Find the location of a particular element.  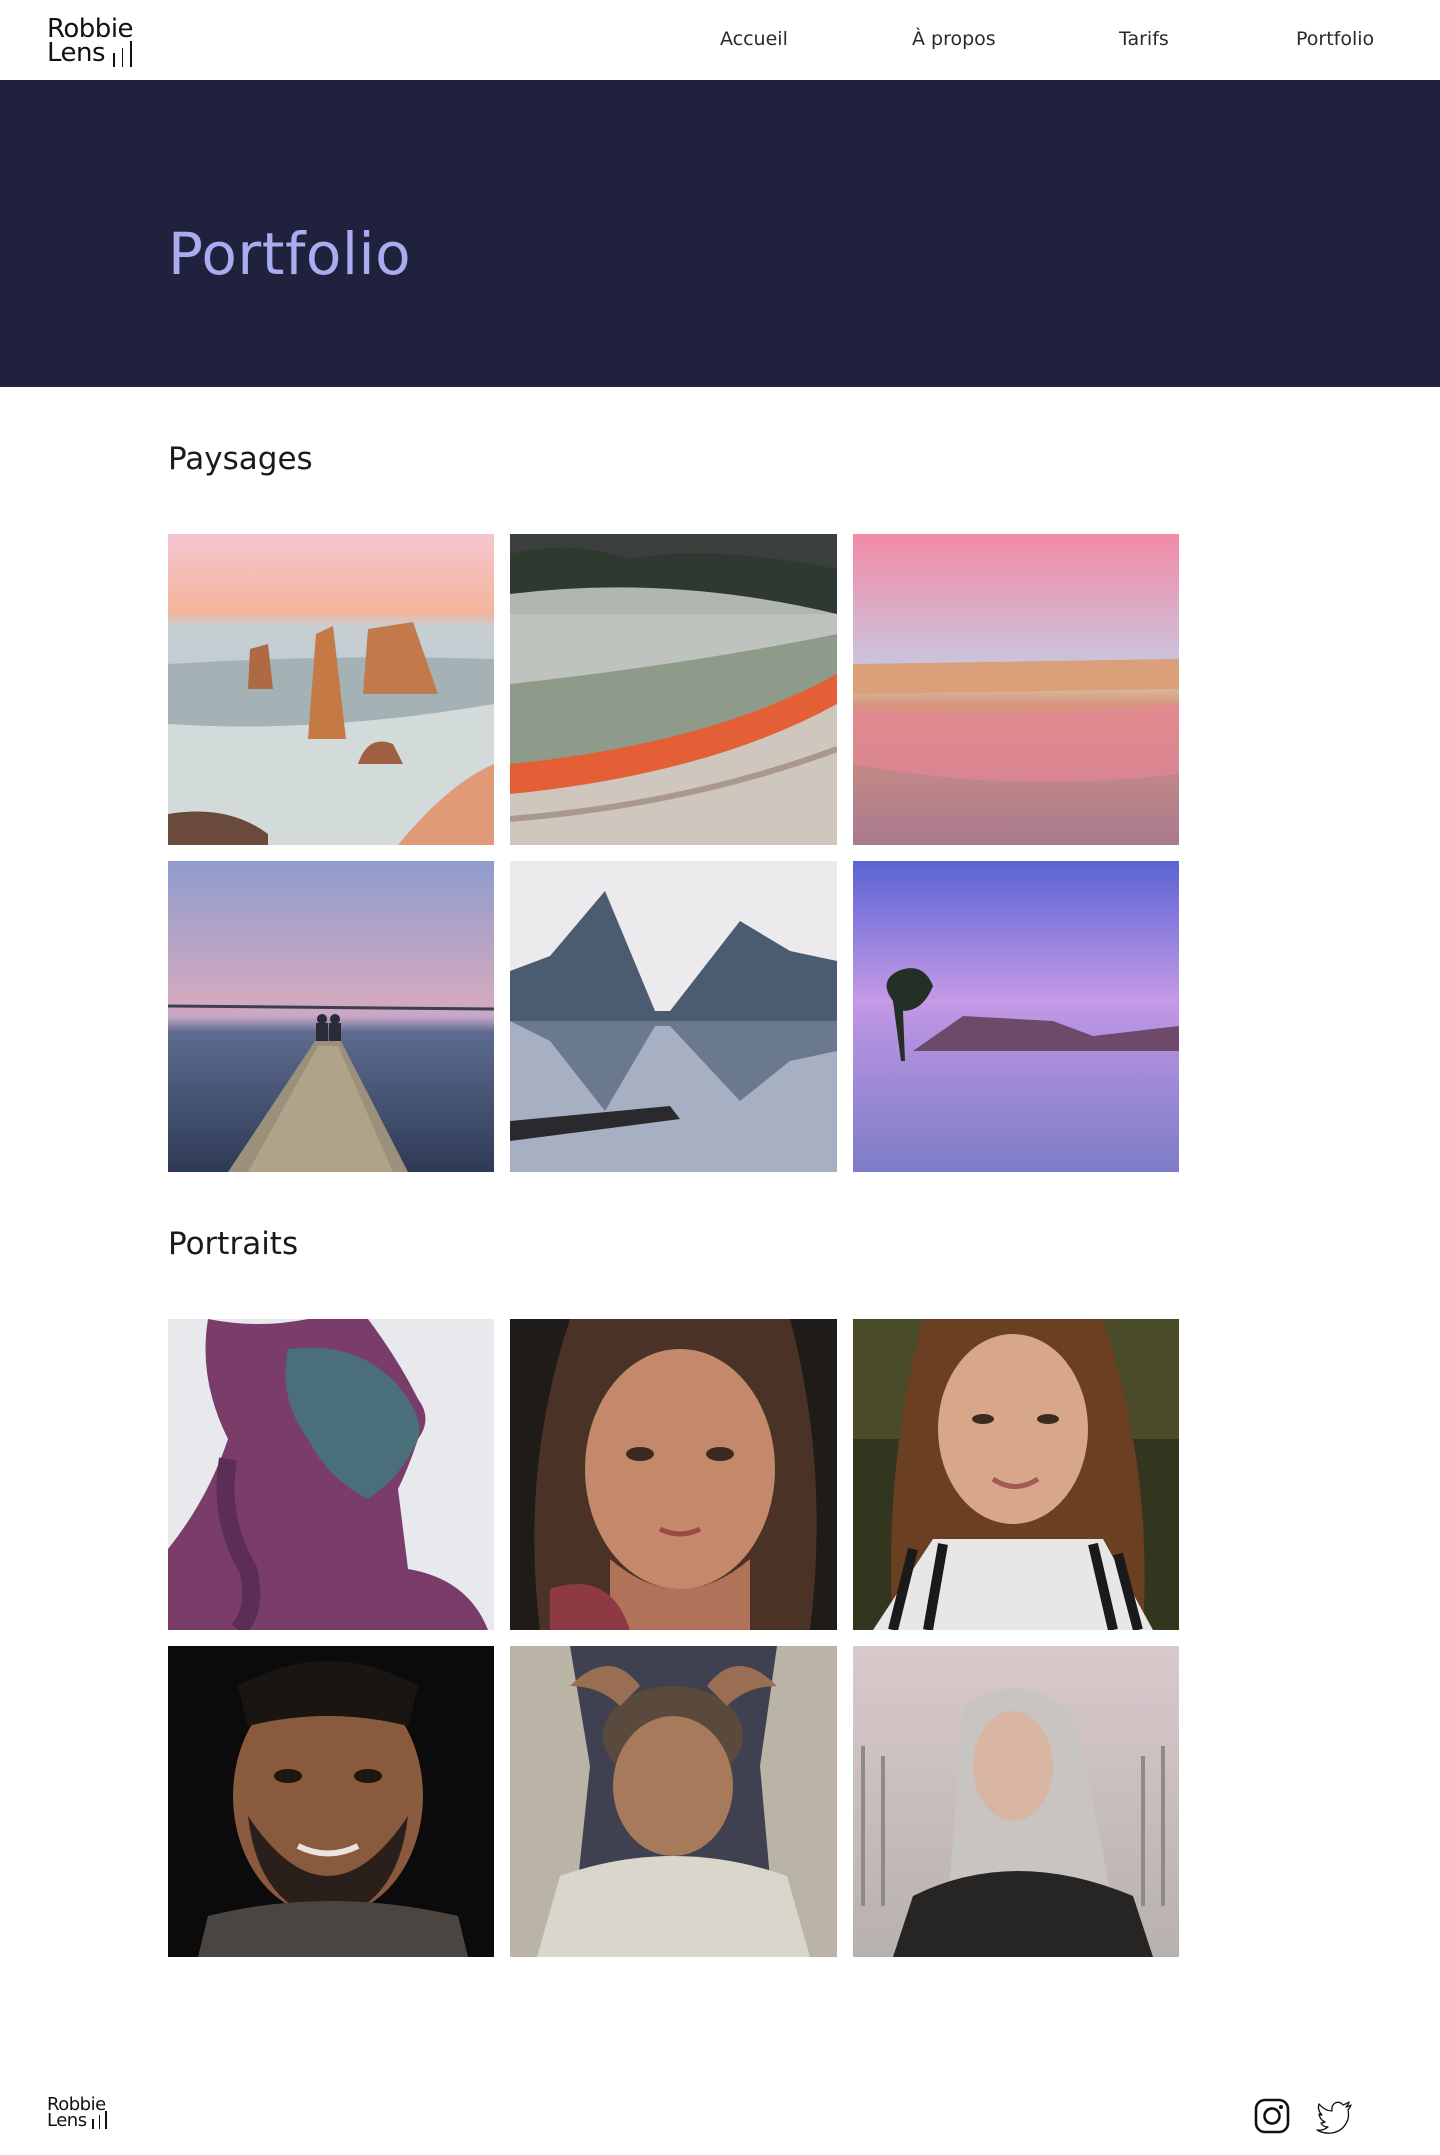

photo-bearded-man is located at coordinates (331, 1801).